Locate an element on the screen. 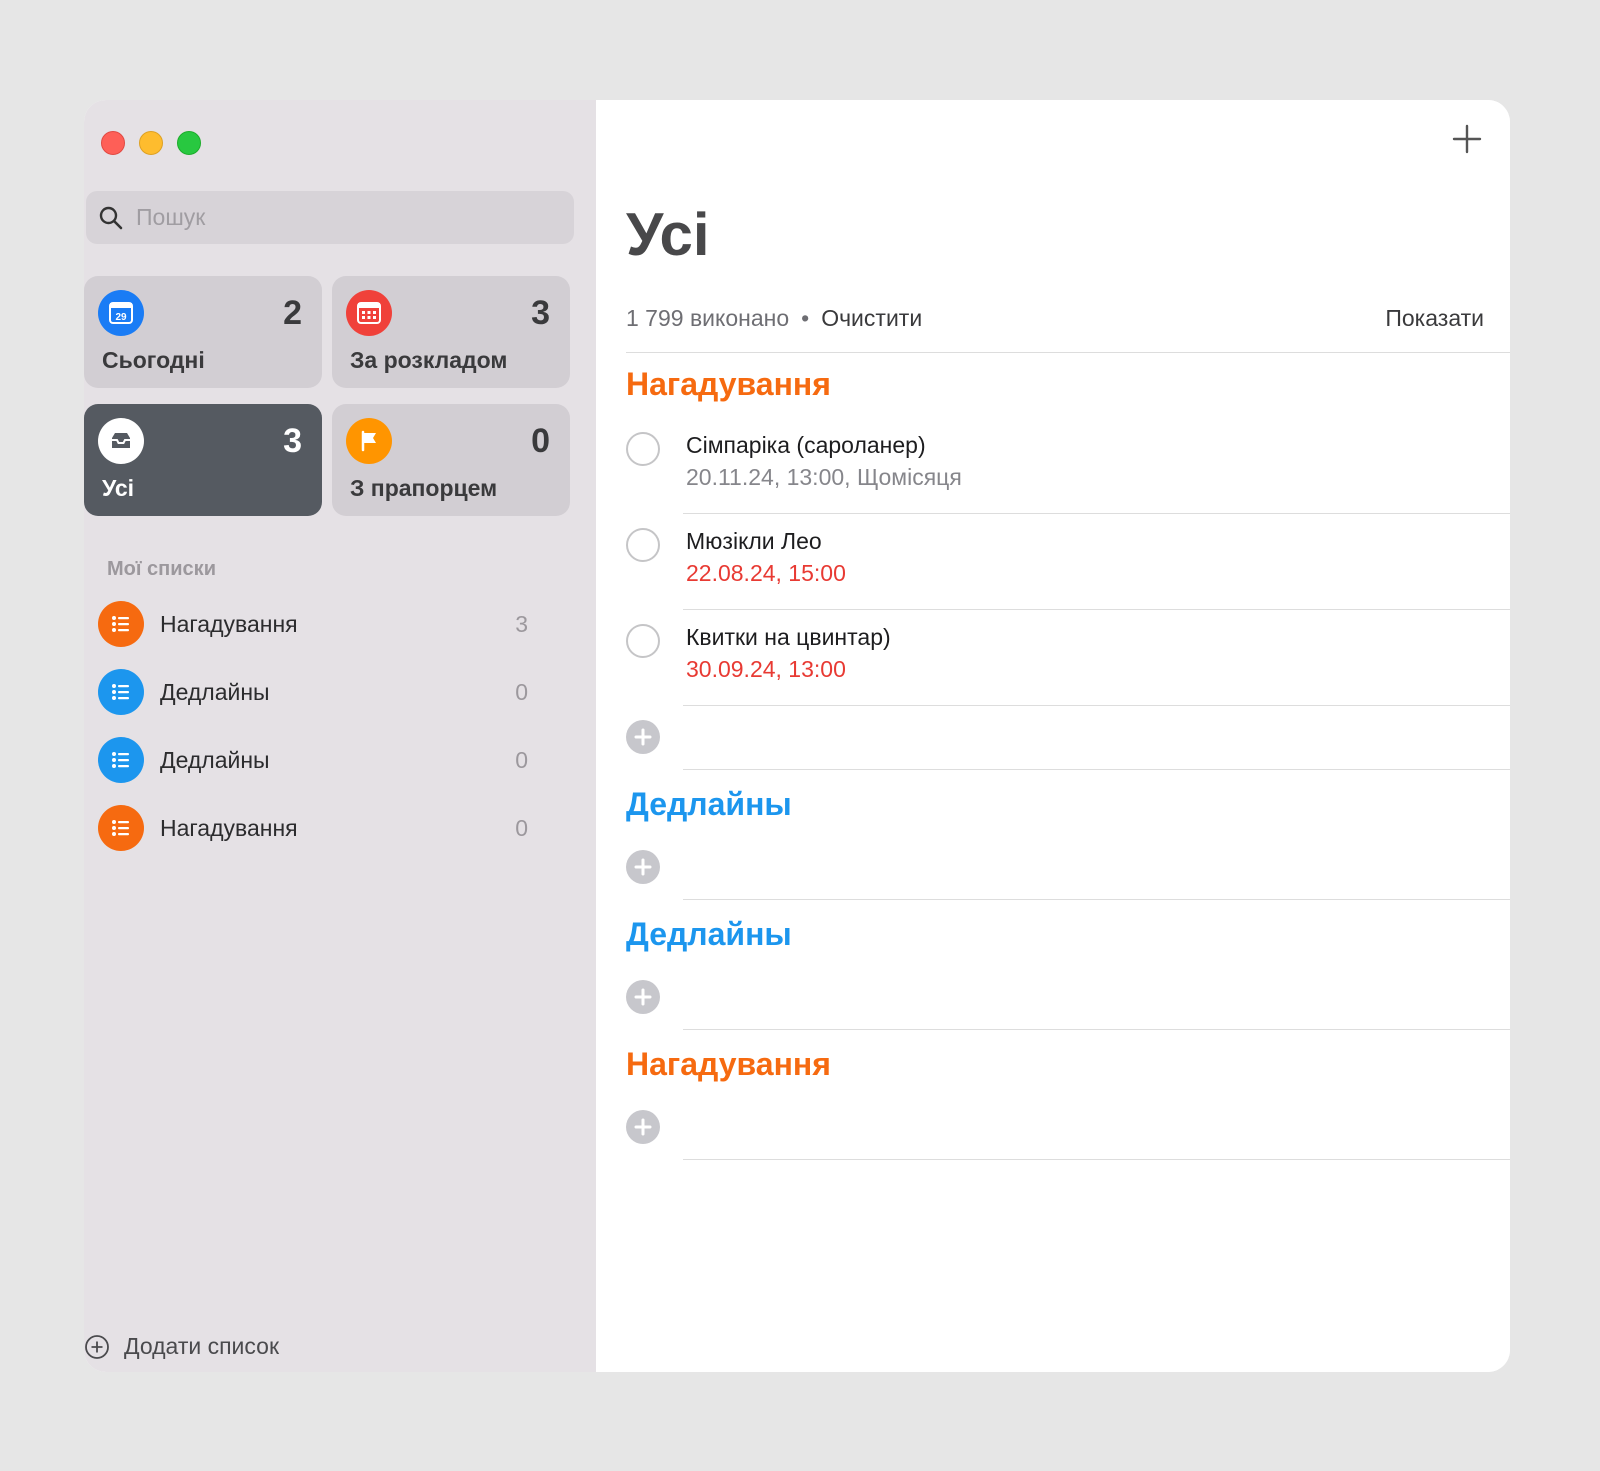 Image resolution: width=1600 pixels, height=1471 pixels. reminder-title: Квитки на цвинтар) is located at coordinates (788, 637).